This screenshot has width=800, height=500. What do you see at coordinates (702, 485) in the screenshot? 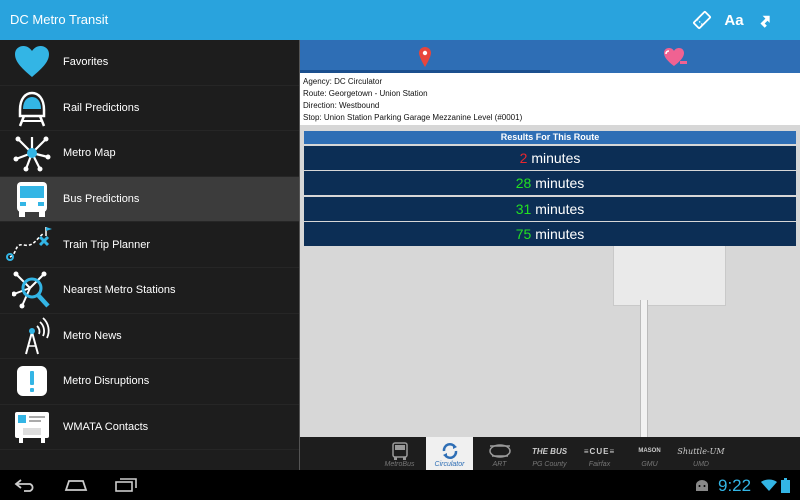
I see `android-debug-icon` at bounding box center [702, 485].